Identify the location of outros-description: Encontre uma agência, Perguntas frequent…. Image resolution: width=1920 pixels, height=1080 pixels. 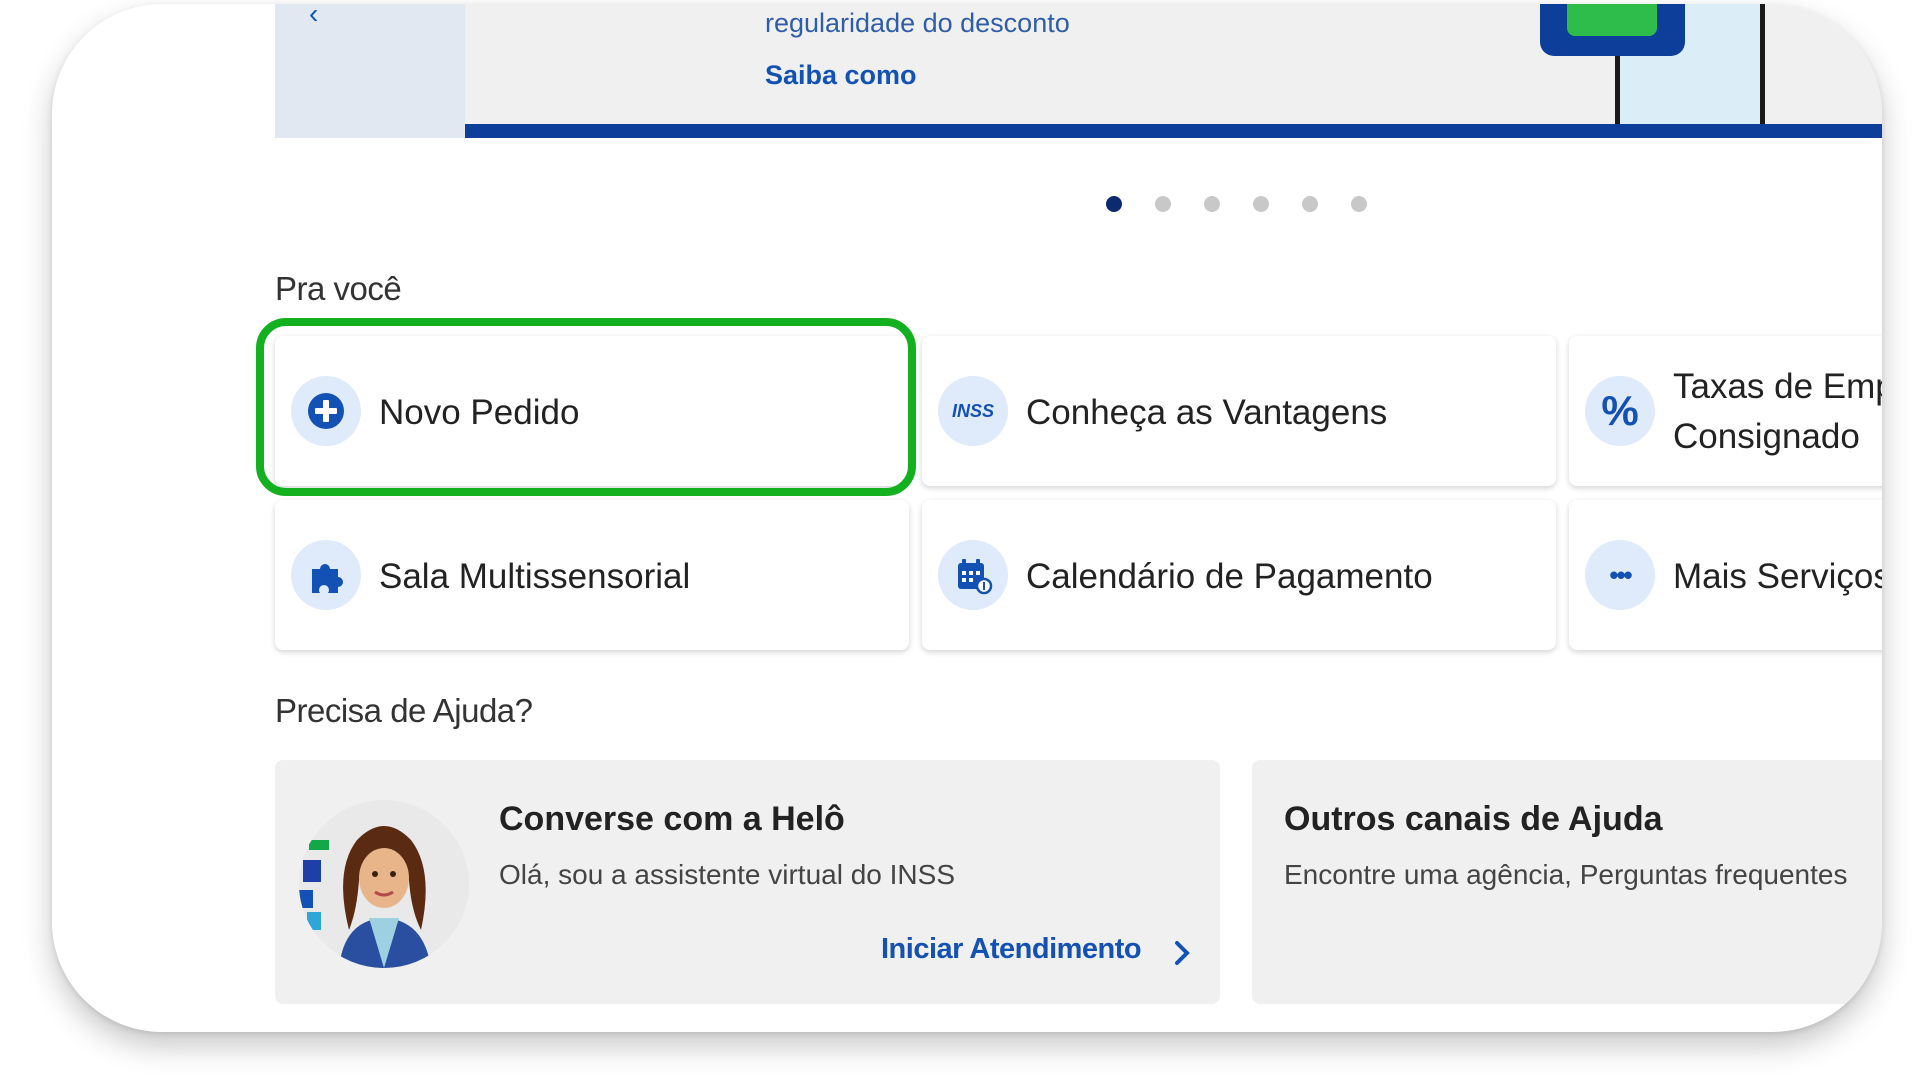
(1566, 874).